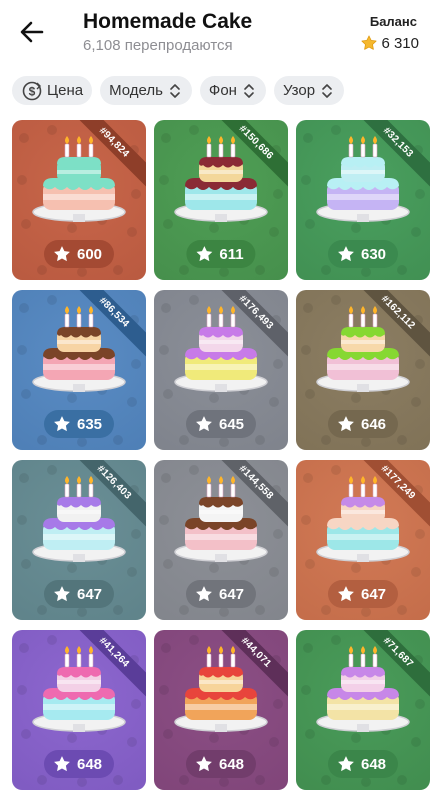 This screenshot has width=441, height=800. What do you see at coordinates (89, 254) in the screenshot?
I see `price-value: 600` at bounding box center [89, 254].